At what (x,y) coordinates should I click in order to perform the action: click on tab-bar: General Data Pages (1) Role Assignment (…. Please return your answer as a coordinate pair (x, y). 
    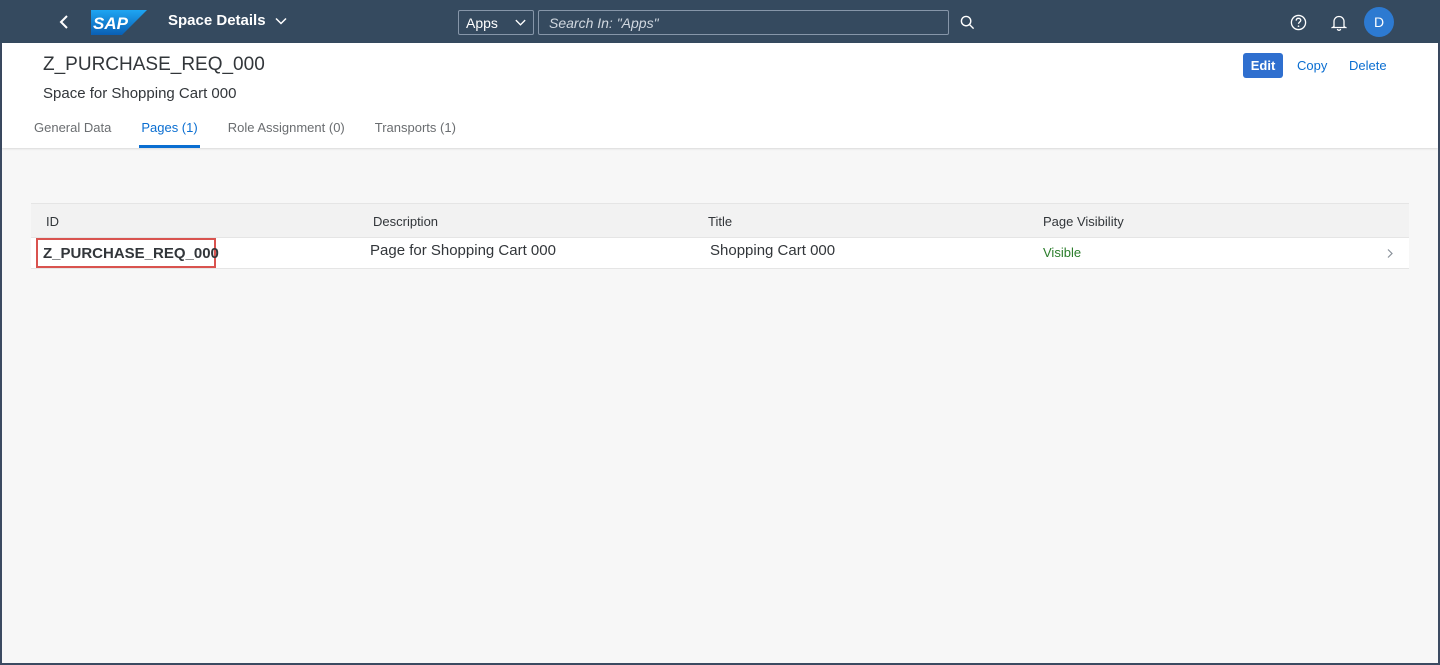
    Looking at the image, I should click on (260, 130).